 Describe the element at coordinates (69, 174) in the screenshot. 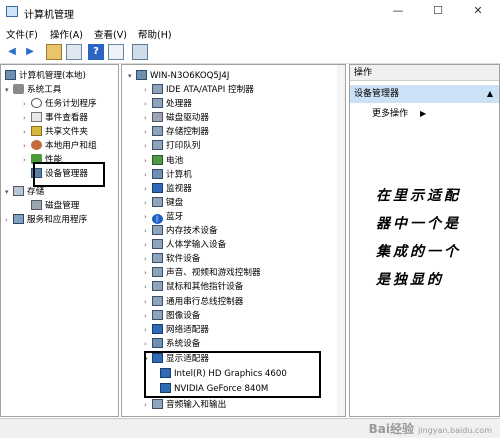

I see `highlight-box-device-manager` at that location.